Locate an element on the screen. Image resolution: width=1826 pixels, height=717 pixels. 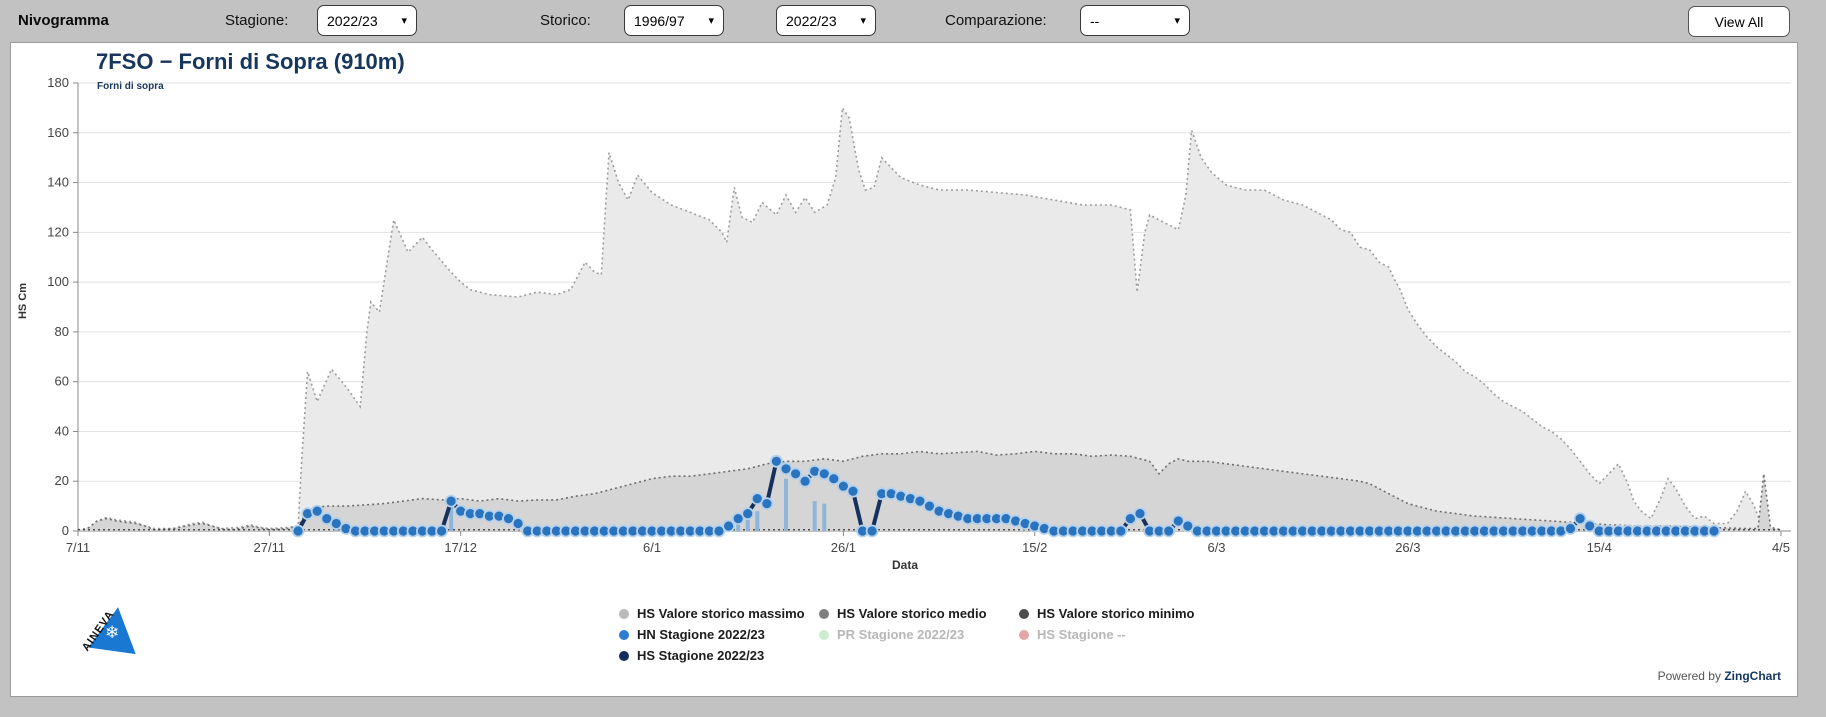
storico-label: Storico: is located at coordinates (565, 20).